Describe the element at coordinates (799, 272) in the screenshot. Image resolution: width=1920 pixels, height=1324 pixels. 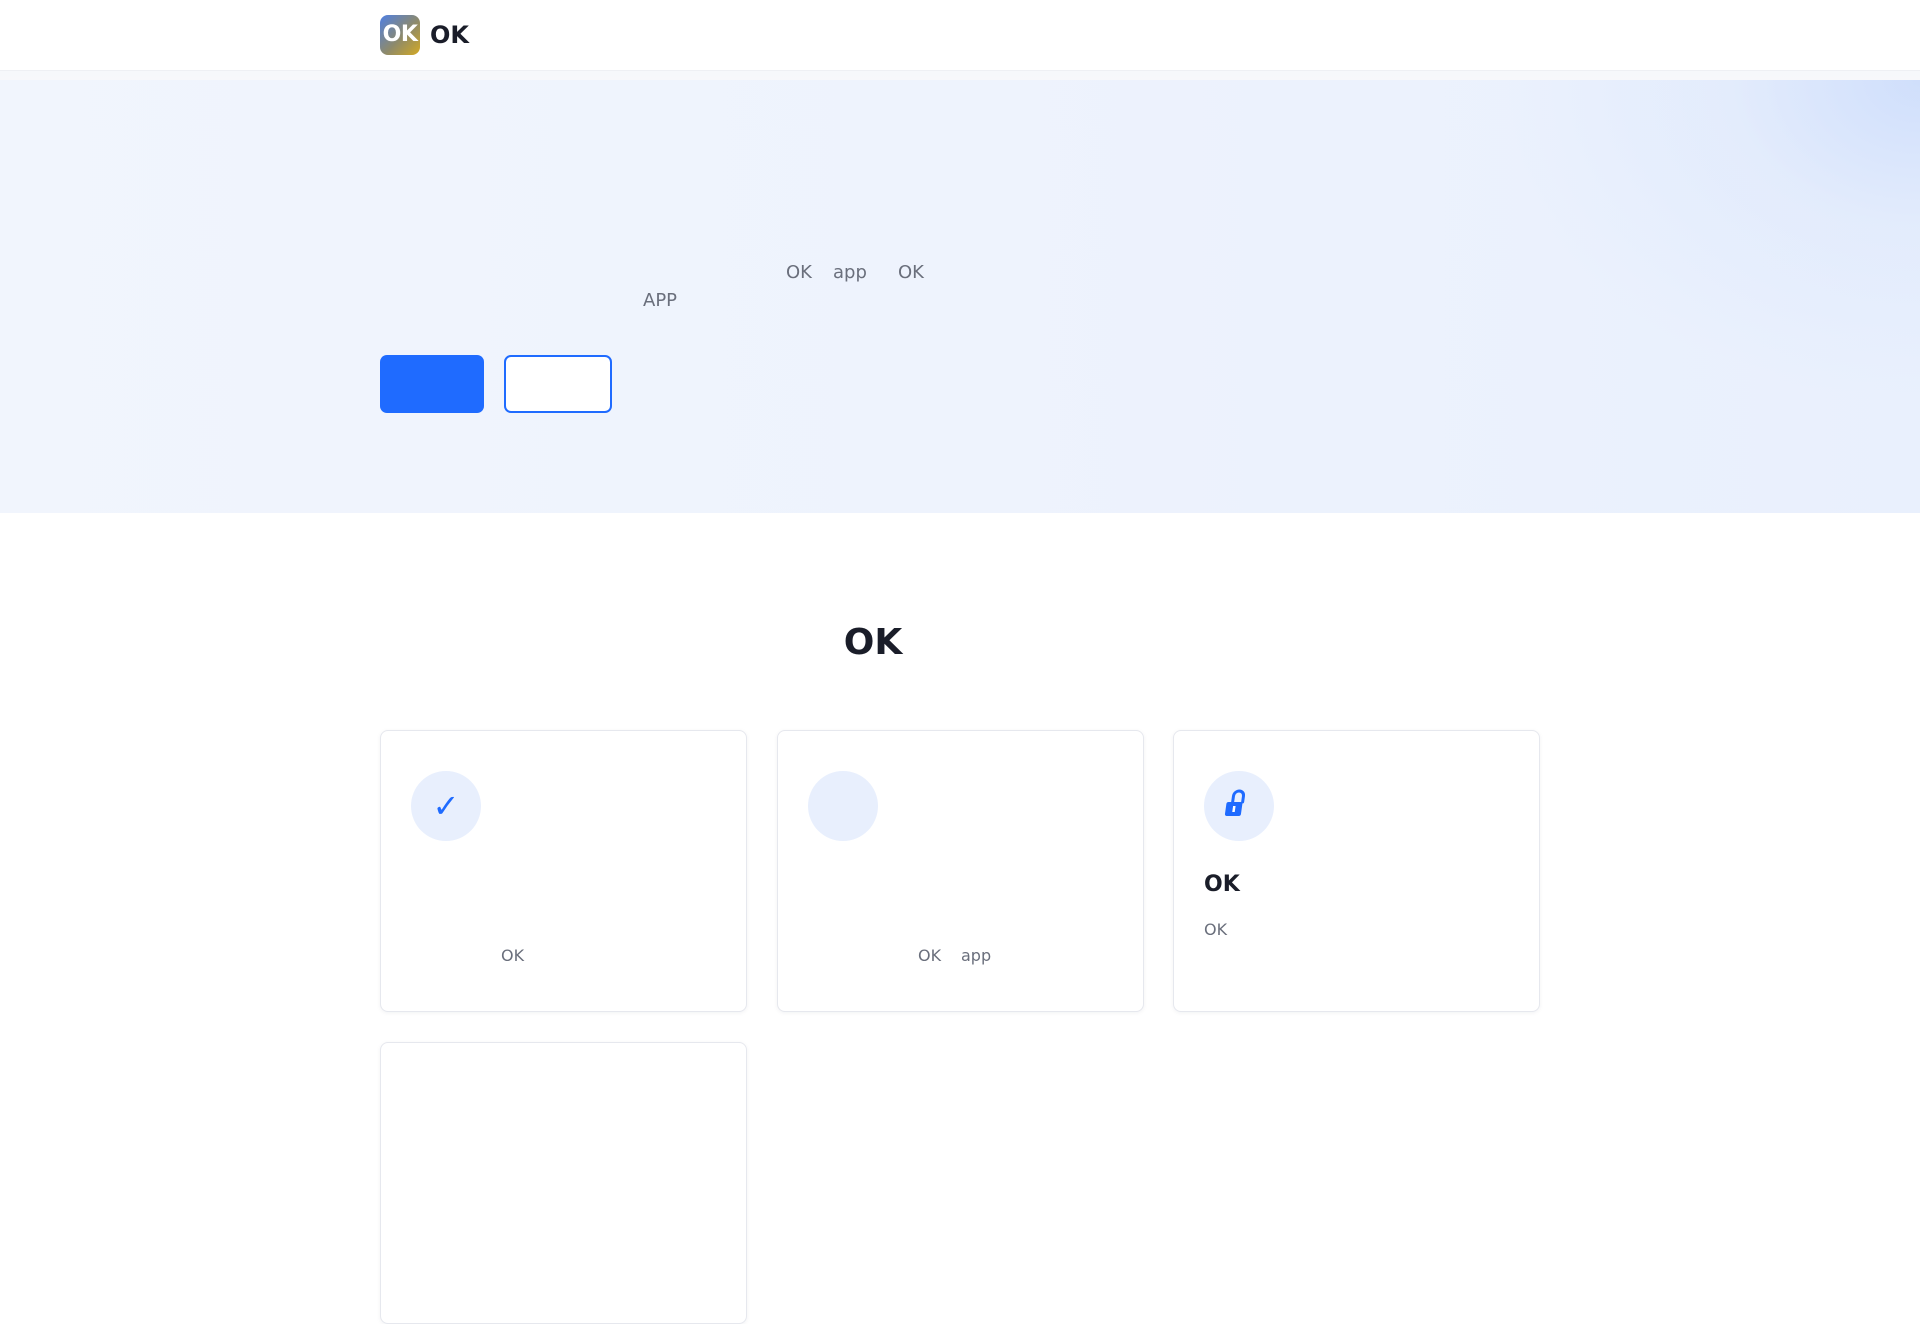
I see `hero-text-ok-1: OK` at that location.